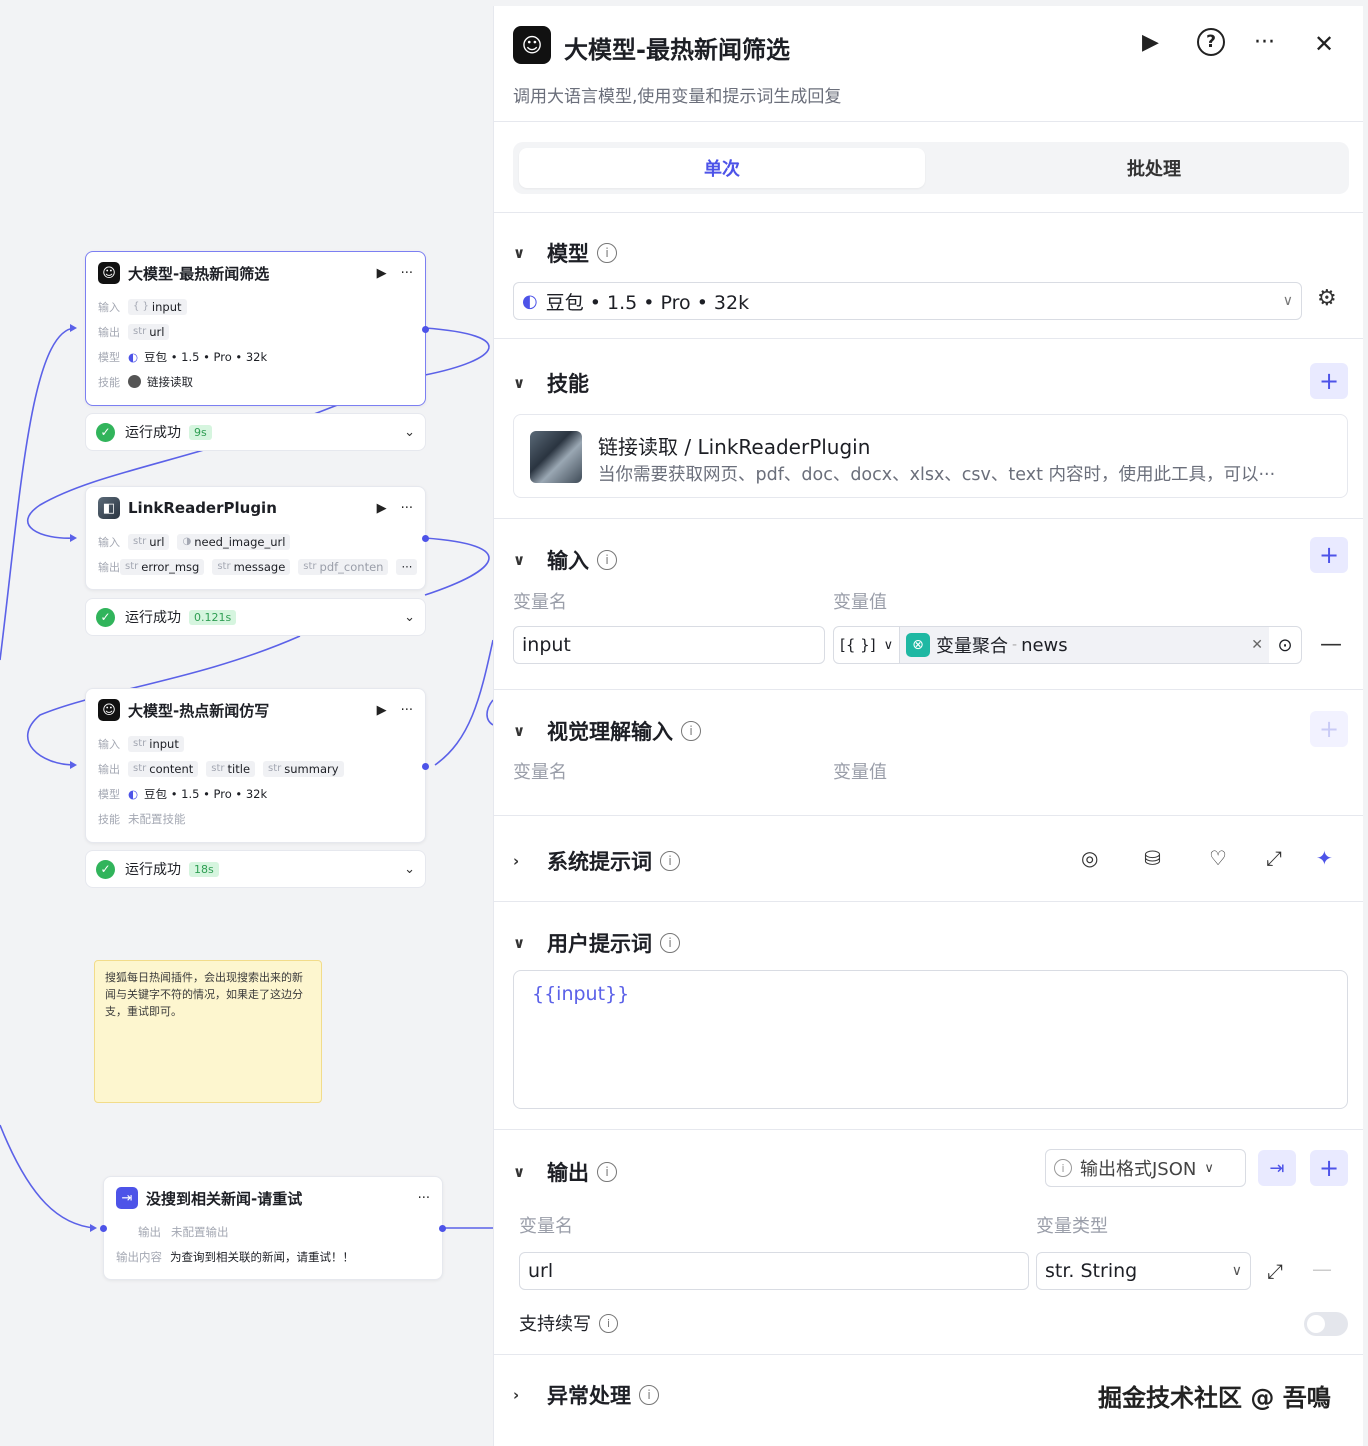  What do you see at coordinates (972, 646) in the screenshot?
I see `ref-node-name: 变量聚合` at bounding box center [972, 646].